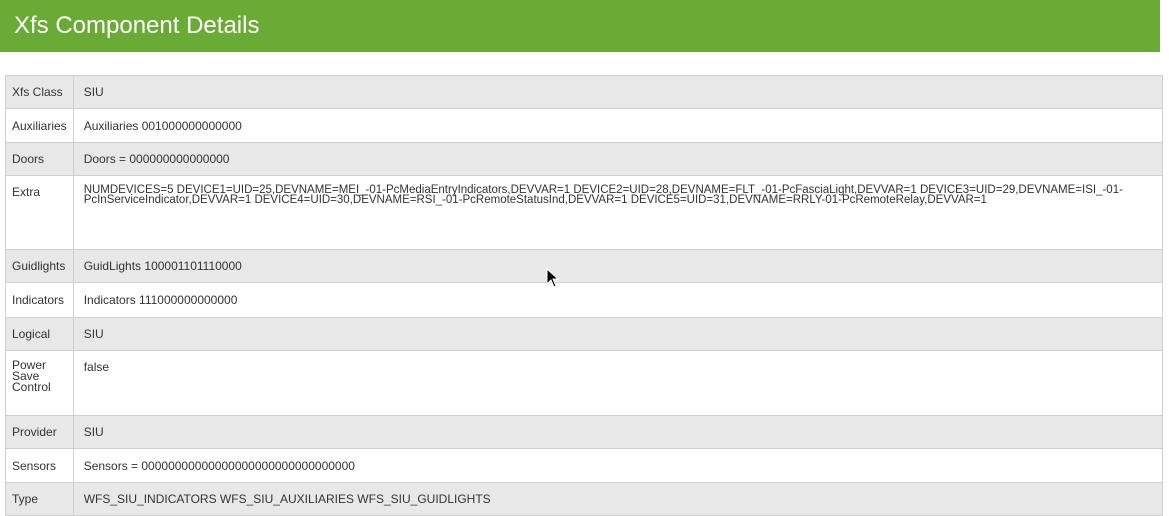 Image resolution: width=1169 pixels, height=516 pixels. What do you see at coordinates (39, 212) in the screenshot?
I see `row-key-extra: Extra` at bounding box center [39, 212].